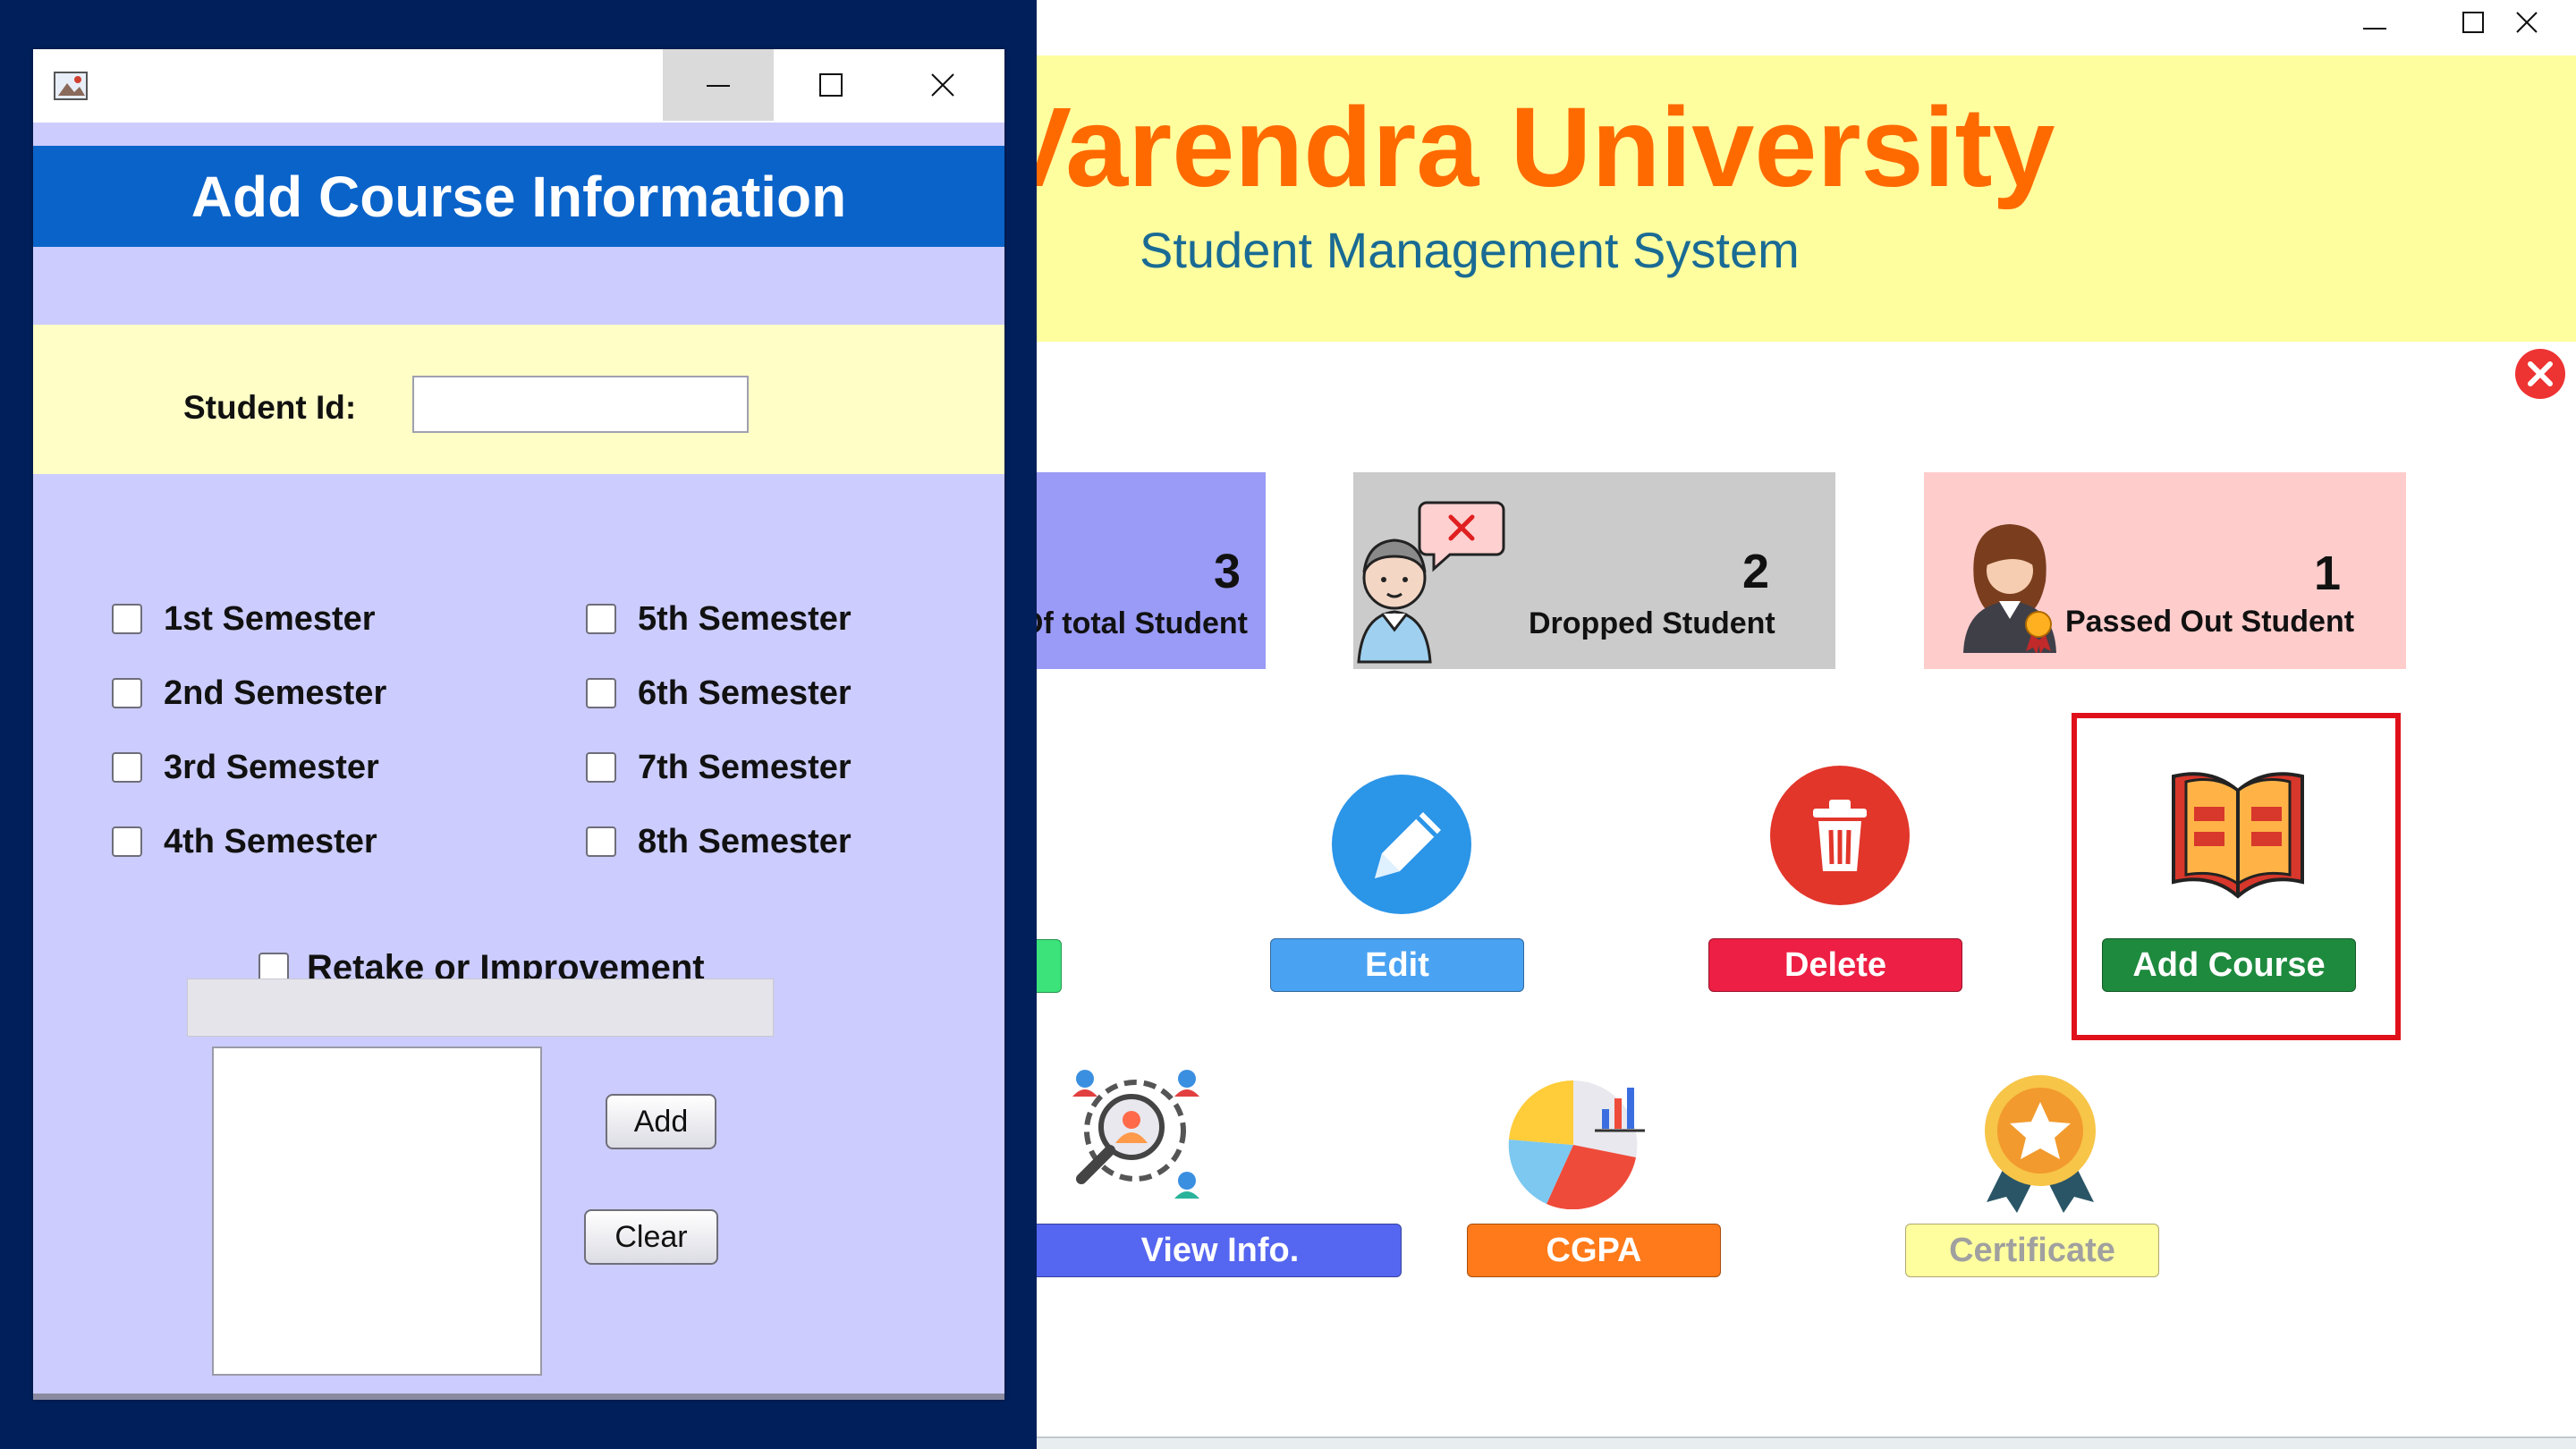  Describe the element at coordinates (1806, 1442) in the screenshot. I see `status-strip` at that location.